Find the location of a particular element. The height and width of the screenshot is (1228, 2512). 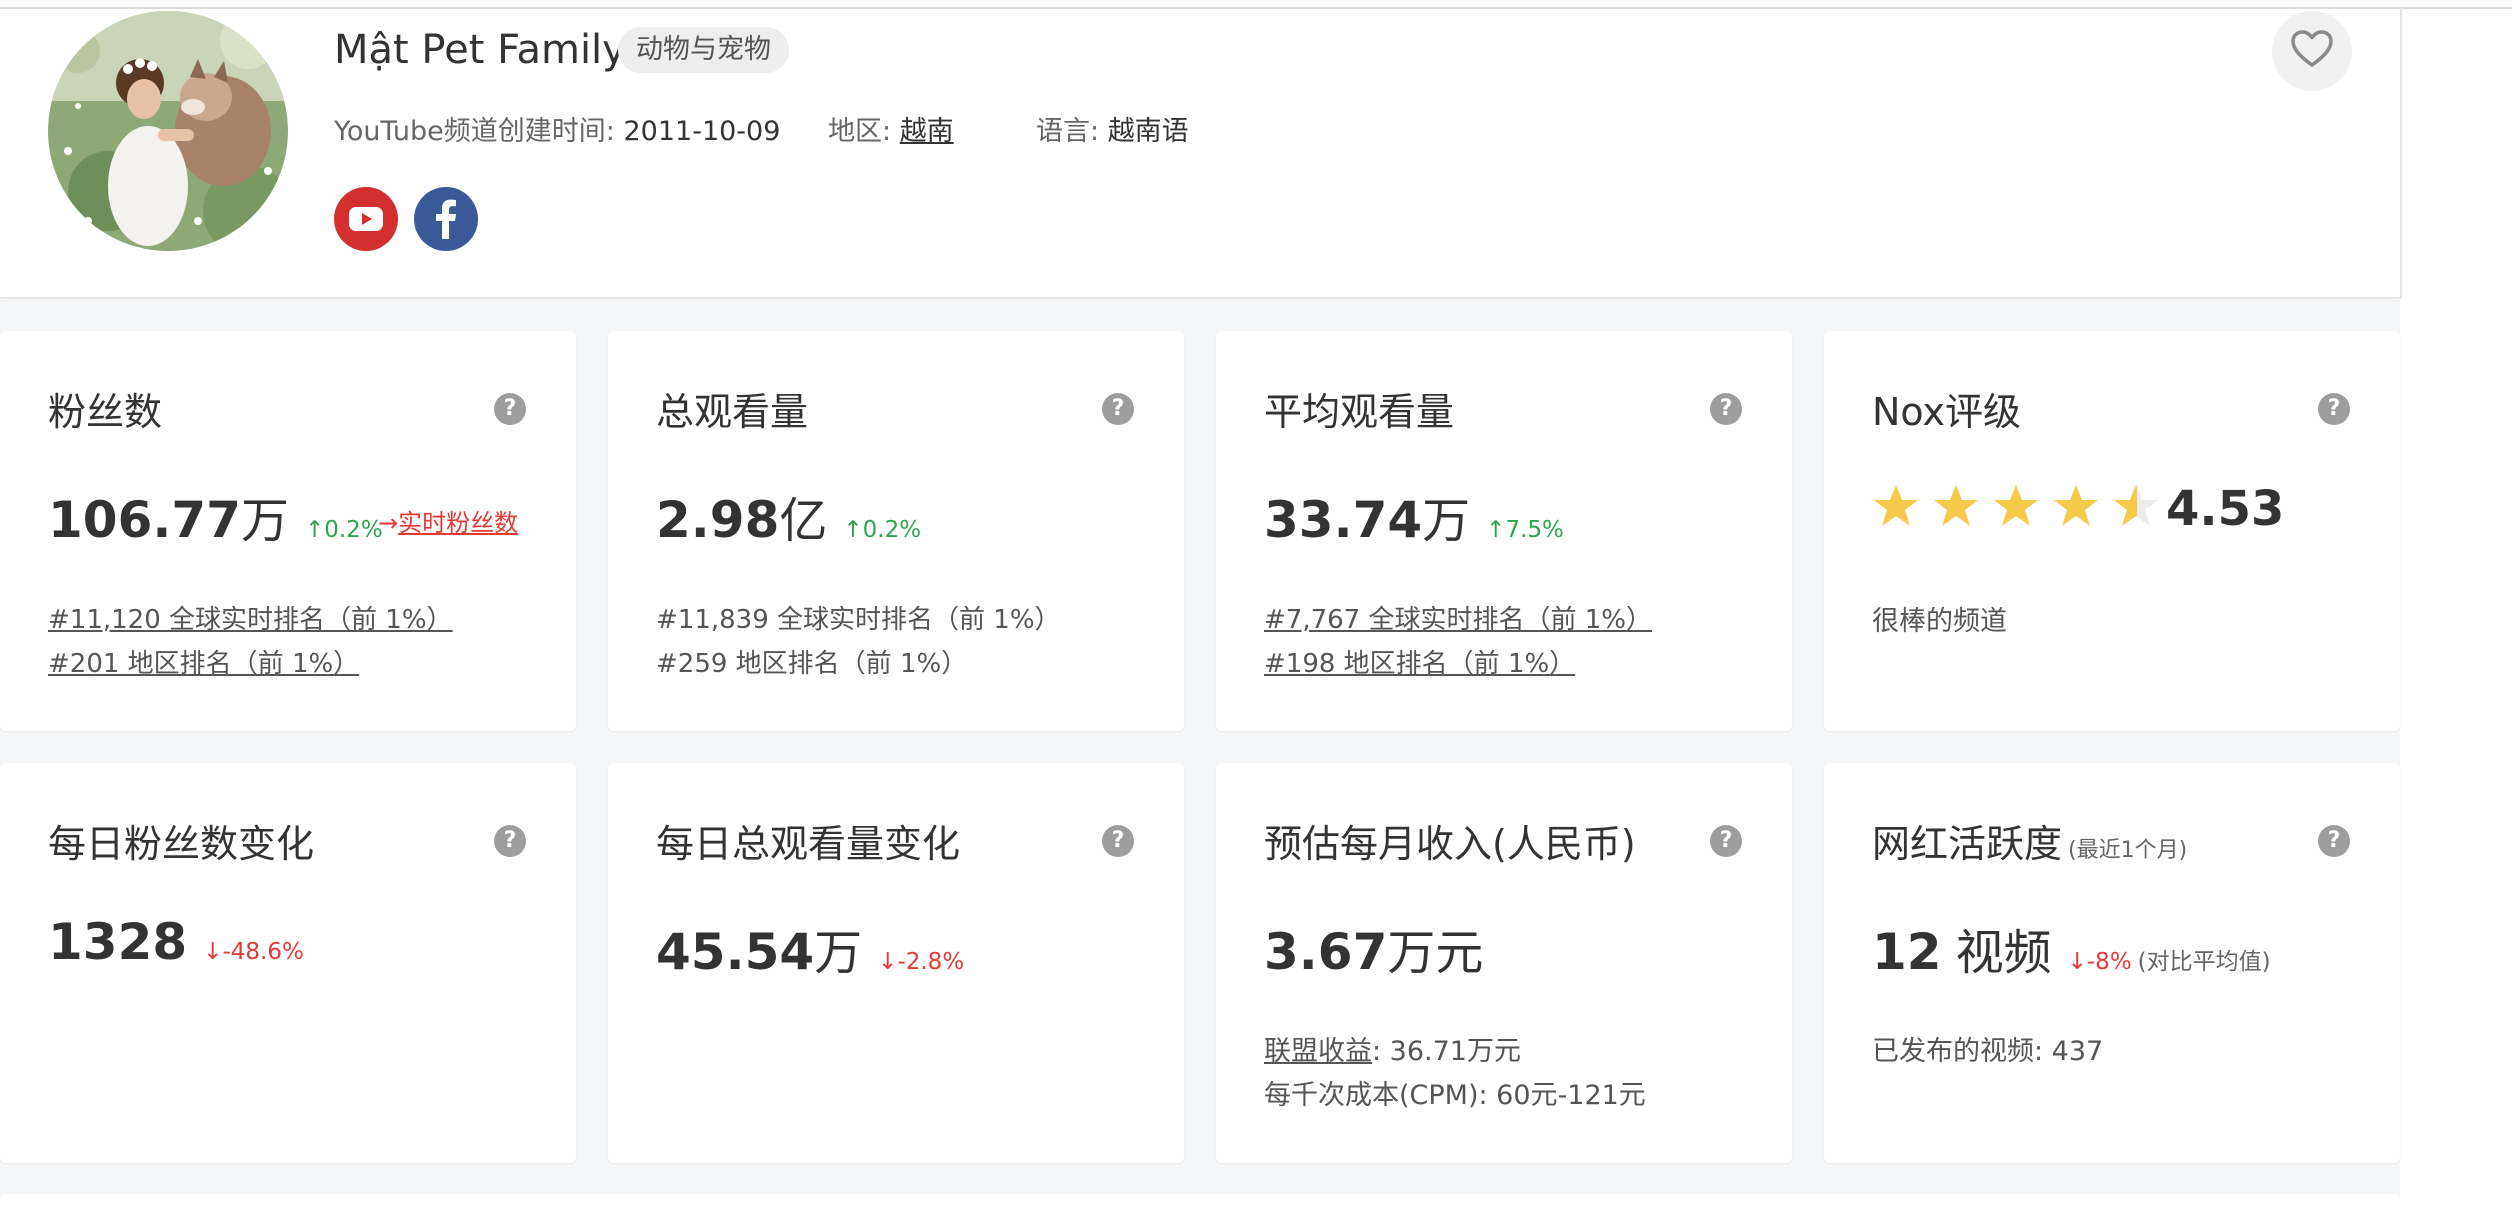

rating-description: 很棒的频道 is located at coordinates (1939, 621).